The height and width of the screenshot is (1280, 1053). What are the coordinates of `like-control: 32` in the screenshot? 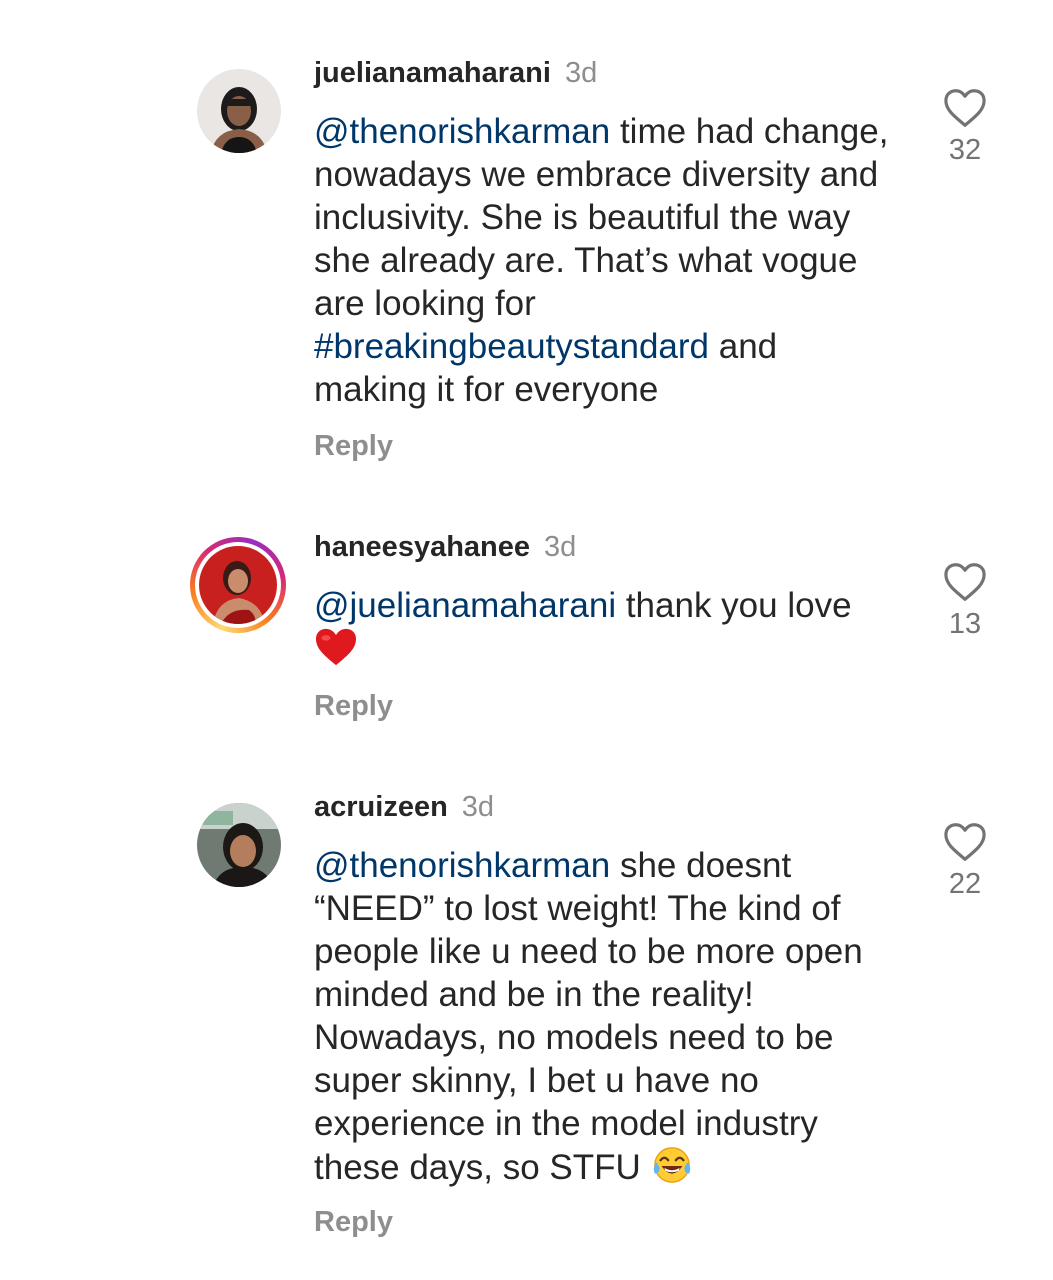 It's located at (965, 127).